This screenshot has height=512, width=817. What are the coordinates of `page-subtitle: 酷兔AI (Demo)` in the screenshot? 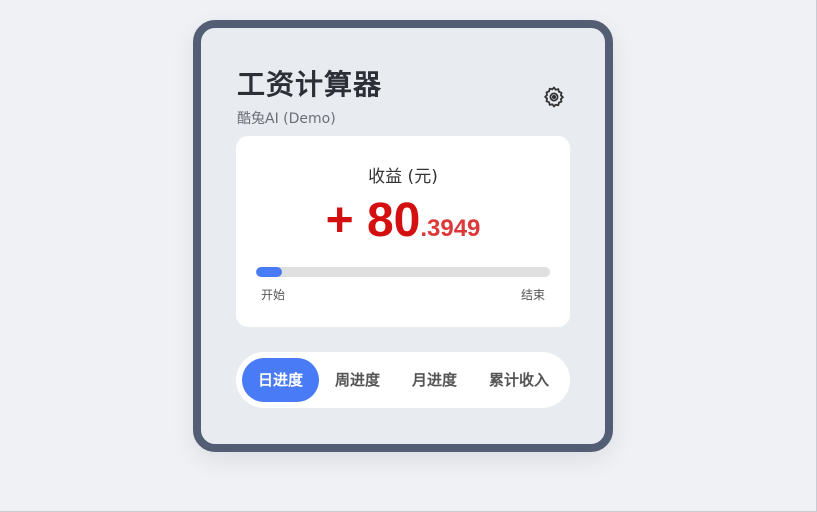 It's located at (286, 119).